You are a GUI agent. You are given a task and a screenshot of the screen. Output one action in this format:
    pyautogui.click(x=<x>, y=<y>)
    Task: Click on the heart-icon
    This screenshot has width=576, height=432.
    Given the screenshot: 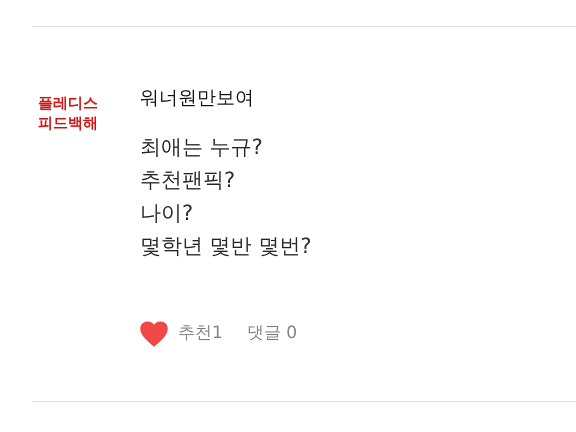 What is the action you would take?
    pyautogui.click(x=154, y=334)
    